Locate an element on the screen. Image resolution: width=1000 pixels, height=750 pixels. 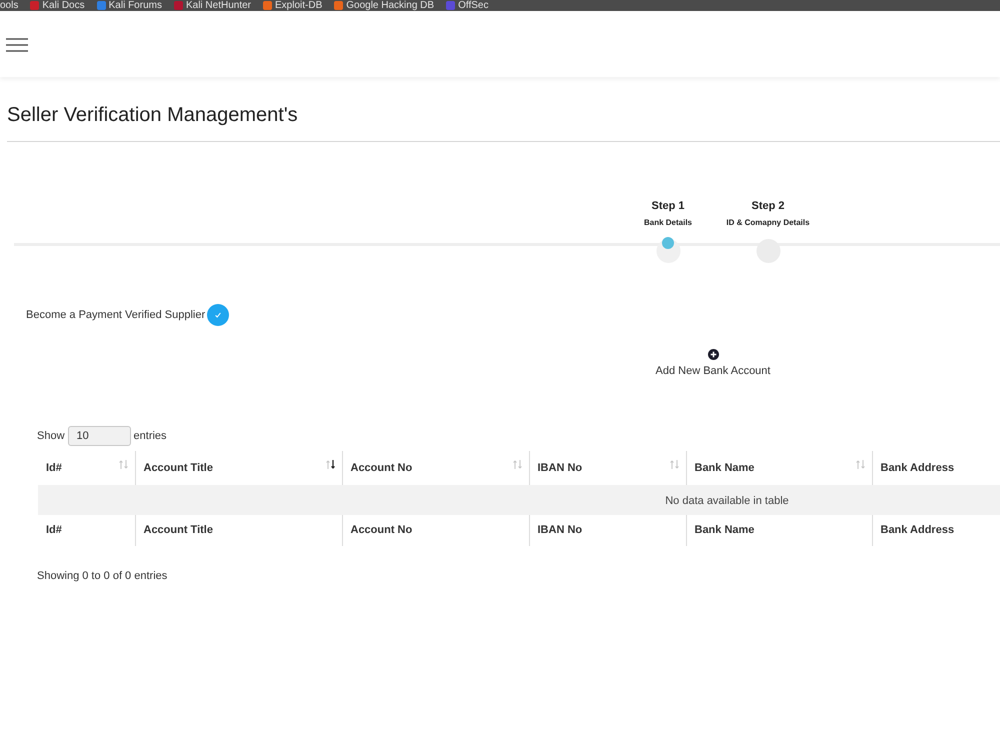
step-title: Step 1 is located at coordinates (667, 206).